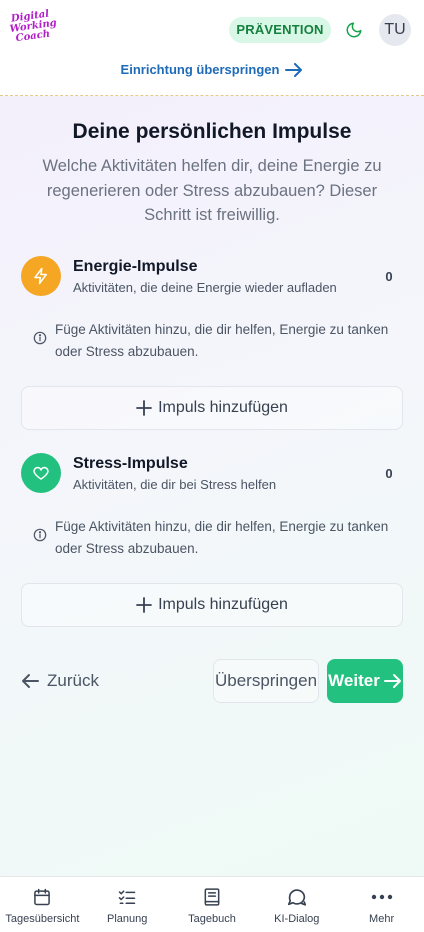 This screenshot has width=424, height=932. I want to click on page-title: Deine persönlichen Impulse, so click(212, 131).